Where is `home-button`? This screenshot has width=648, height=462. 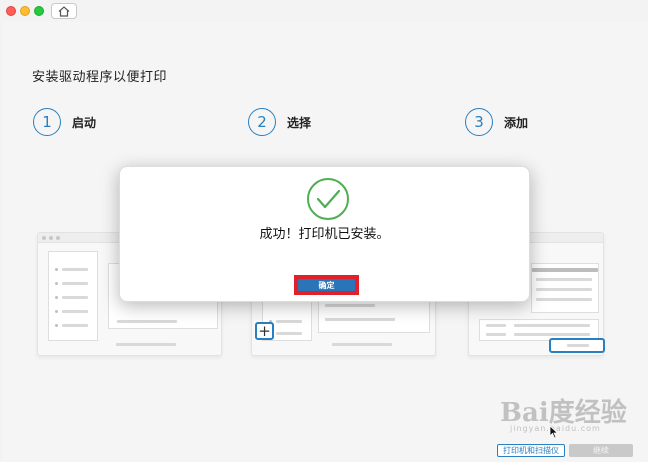
home-button is located at coordinates (64, 11).